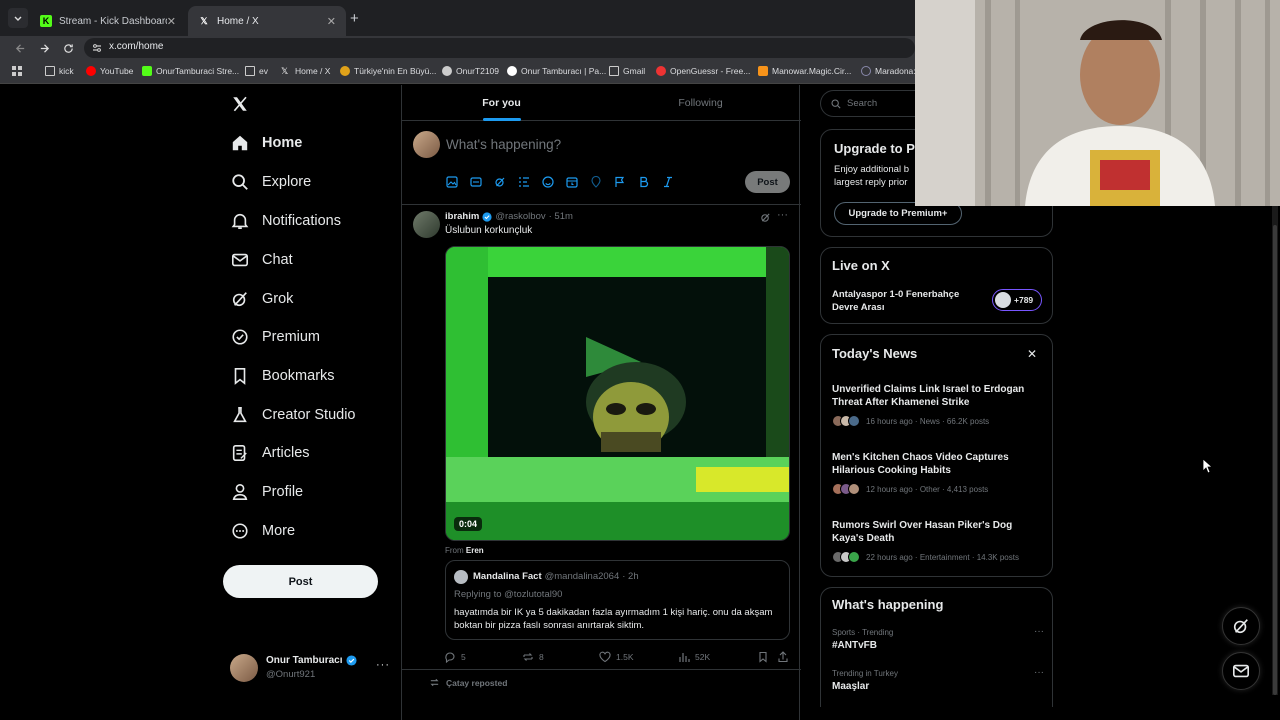 This screenshot has width=1280, height=720. I want to click on live-event-line-2: Devre Arası, so click(858, 307).